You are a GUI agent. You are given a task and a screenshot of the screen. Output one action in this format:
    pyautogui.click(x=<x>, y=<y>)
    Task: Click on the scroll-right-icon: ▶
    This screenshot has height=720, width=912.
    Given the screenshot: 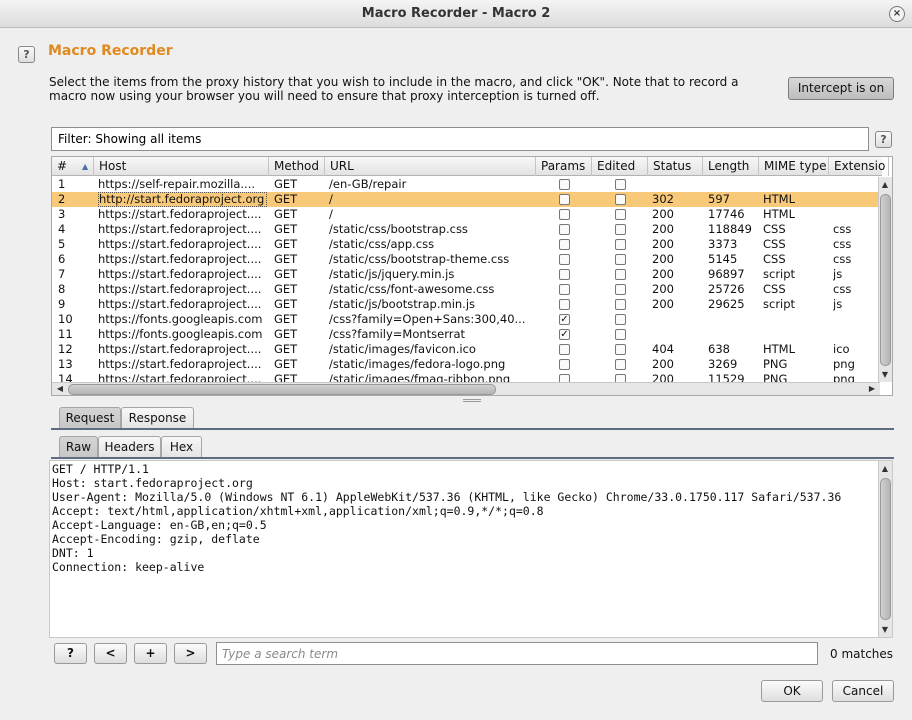 What is the action you would take?
    pyautogui.click(x=872, y=388)
    